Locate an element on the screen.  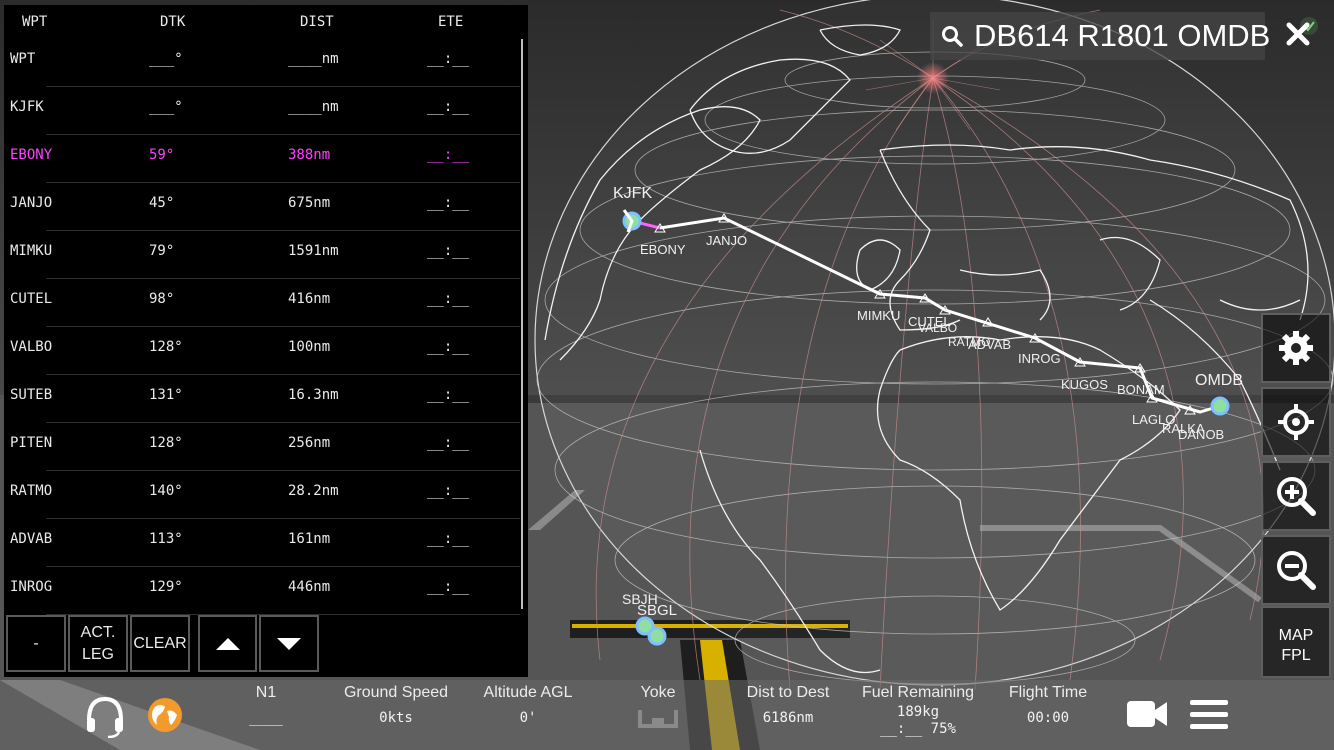
fuel-remaining-readout: Fuel Remaining 189kg __:__ 75% is located at coordinates (918, 711).